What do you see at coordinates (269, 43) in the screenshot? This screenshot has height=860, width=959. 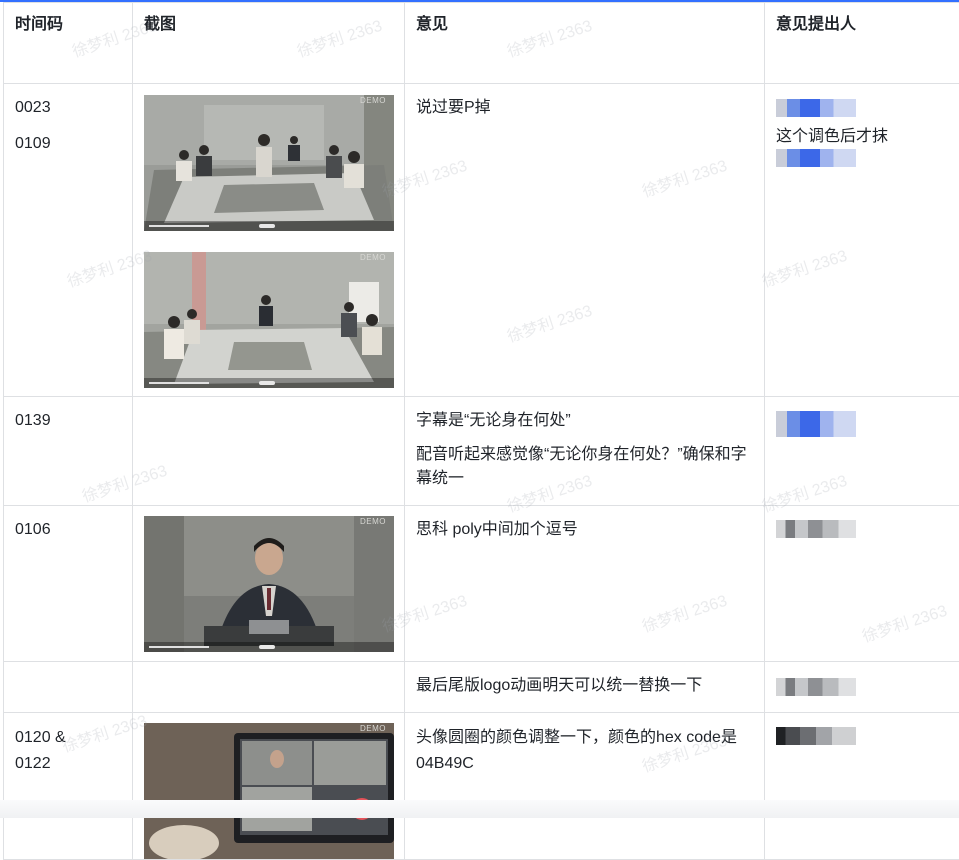 I see `header-screenshot: 截图` at bounding box center [269, 43].